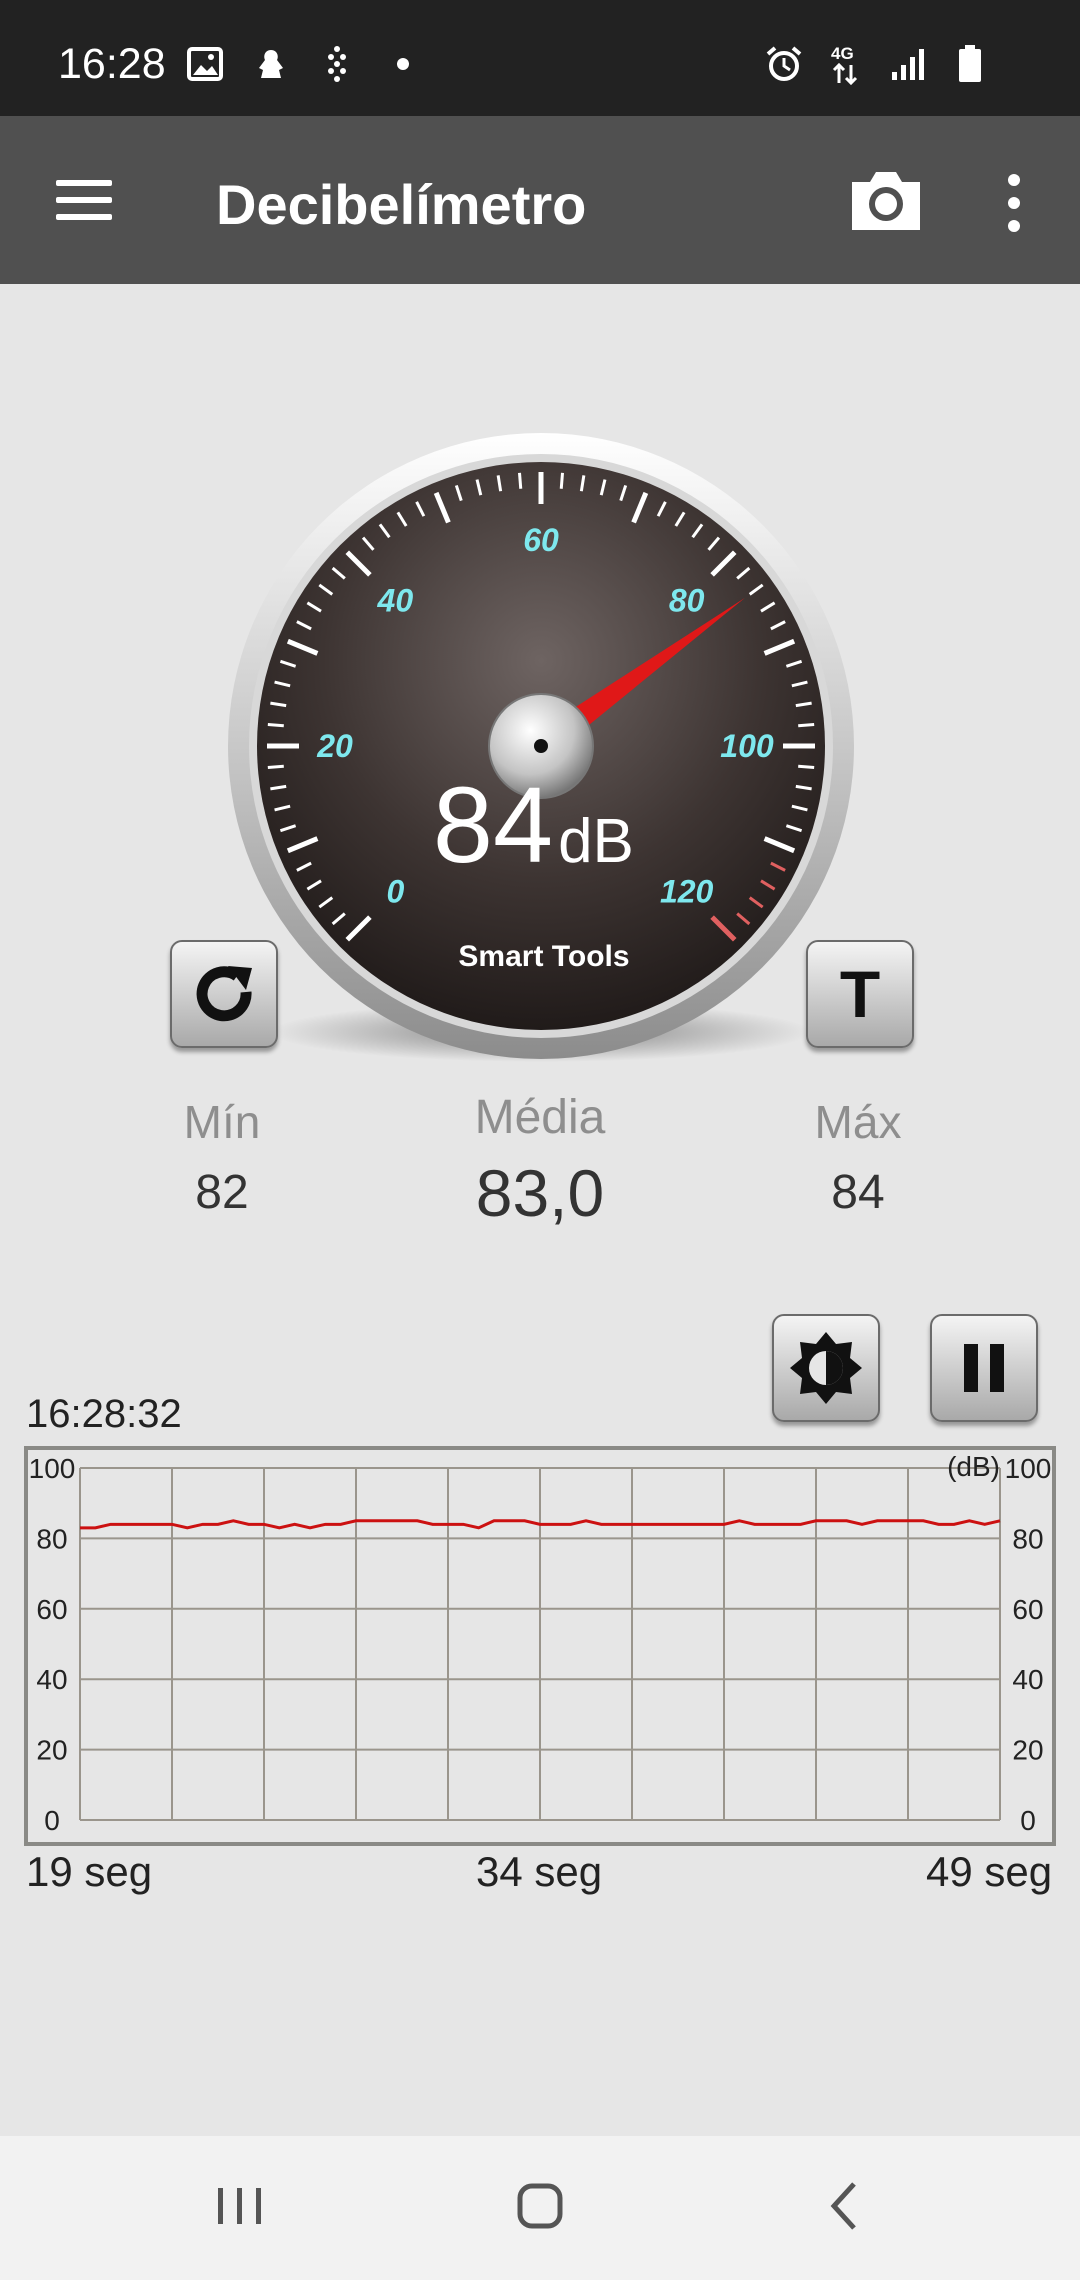  What do you see at coordinates (1027, 1538) in the screenshot?
I see `chart-y-tick-right: 80` at bounding box center [1027, 1538].